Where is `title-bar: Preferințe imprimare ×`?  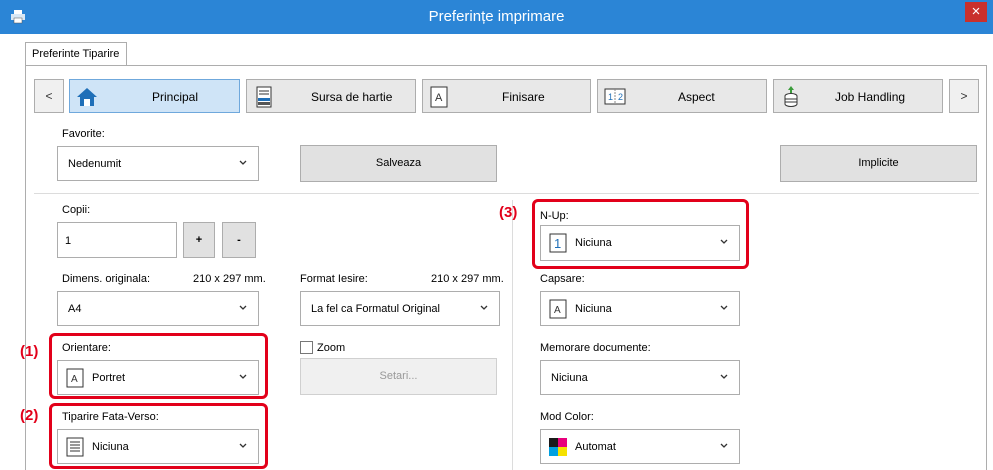
title-bar: Preferințe imprimare × is located at coordinates (496, 17).